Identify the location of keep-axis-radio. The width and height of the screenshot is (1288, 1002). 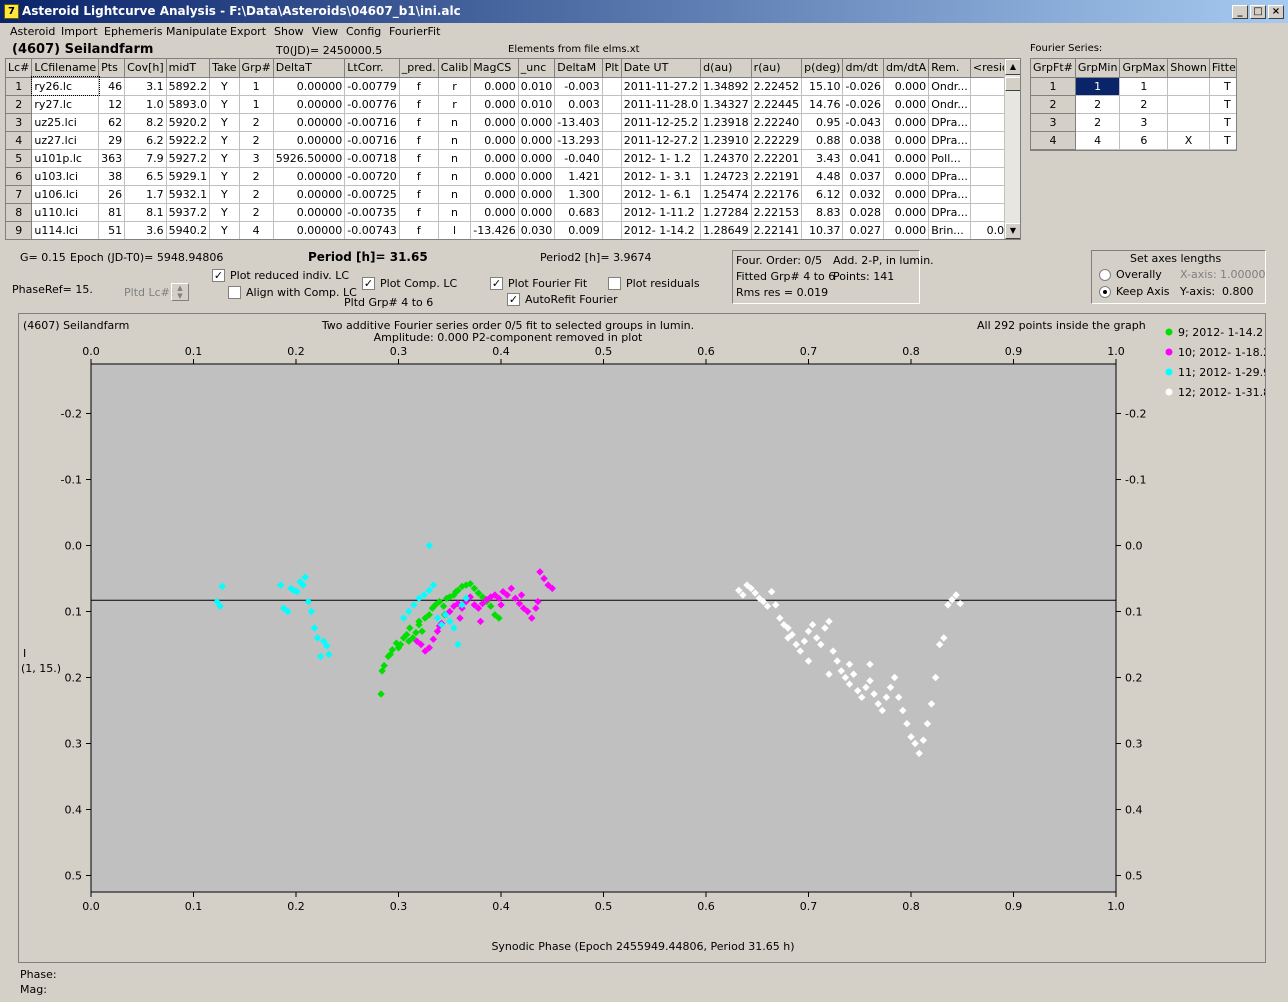
(1105, 292).